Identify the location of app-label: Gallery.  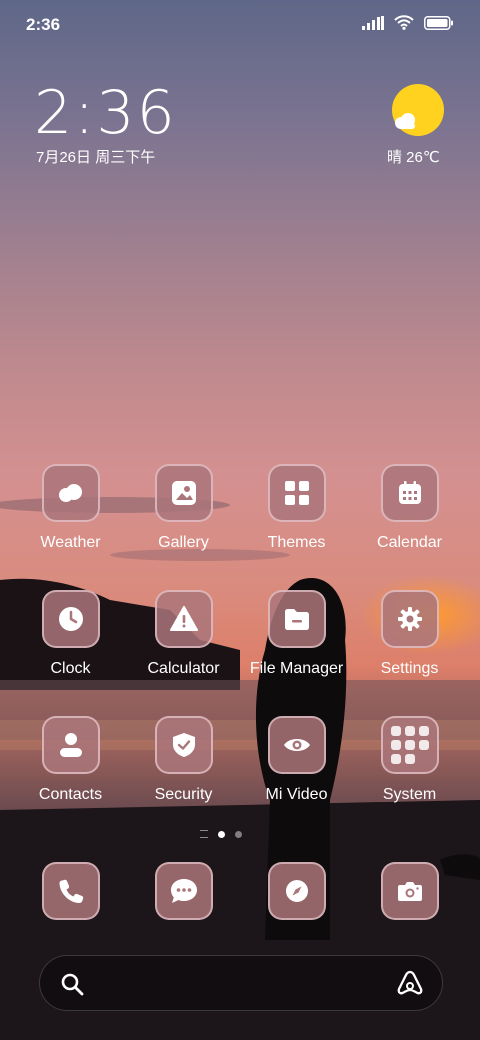
(183, 542).